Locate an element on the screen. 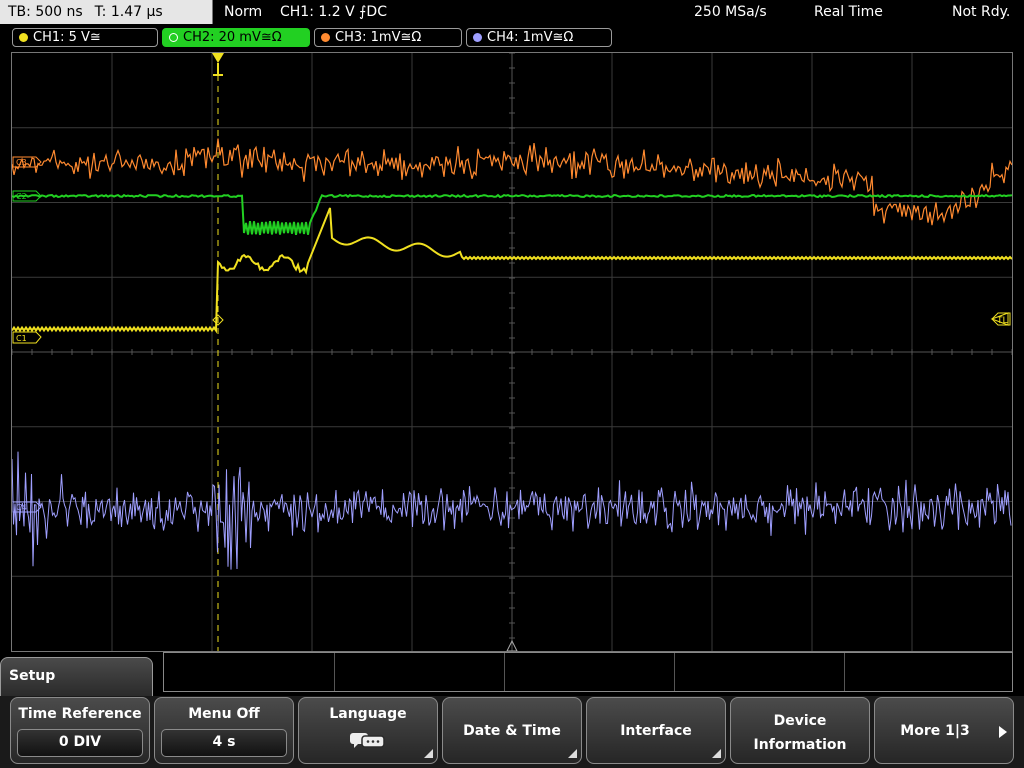 Image resolution: width=1024 pixels, height=768 pixels. softkey-label: More 1|3 is located at coordinates (935, 731).